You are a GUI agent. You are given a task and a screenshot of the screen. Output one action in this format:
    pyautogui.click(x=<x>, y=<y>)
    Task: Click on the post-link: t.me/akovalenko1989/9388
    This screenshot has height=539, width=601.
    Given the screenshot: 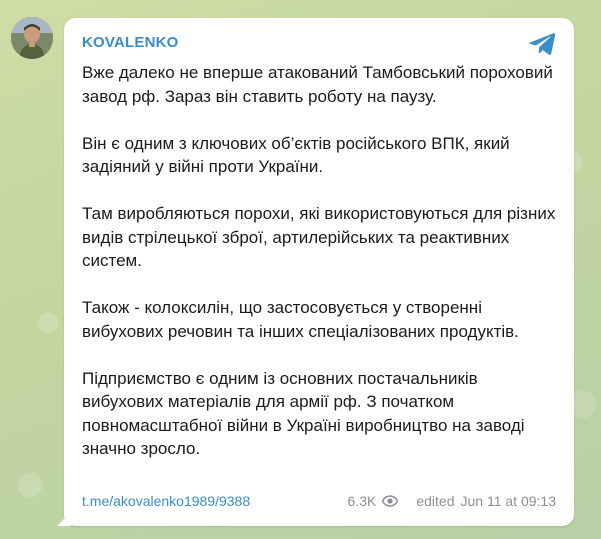 What is the action you would take?
    pyautogui.click(x=166, y=501)
    